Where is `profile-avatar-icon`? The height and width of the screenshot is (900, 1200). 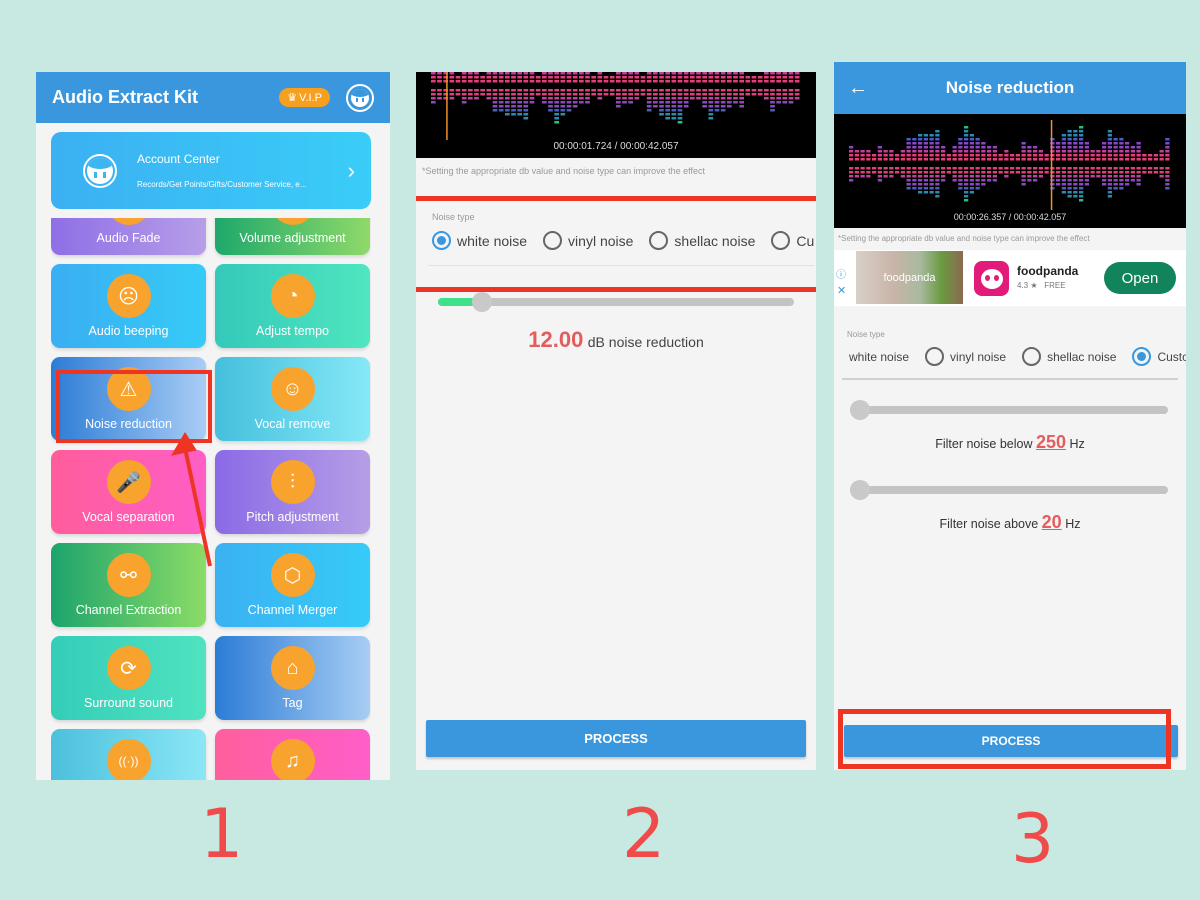 profile-avatar-icon is located at coordinates (360, 97).